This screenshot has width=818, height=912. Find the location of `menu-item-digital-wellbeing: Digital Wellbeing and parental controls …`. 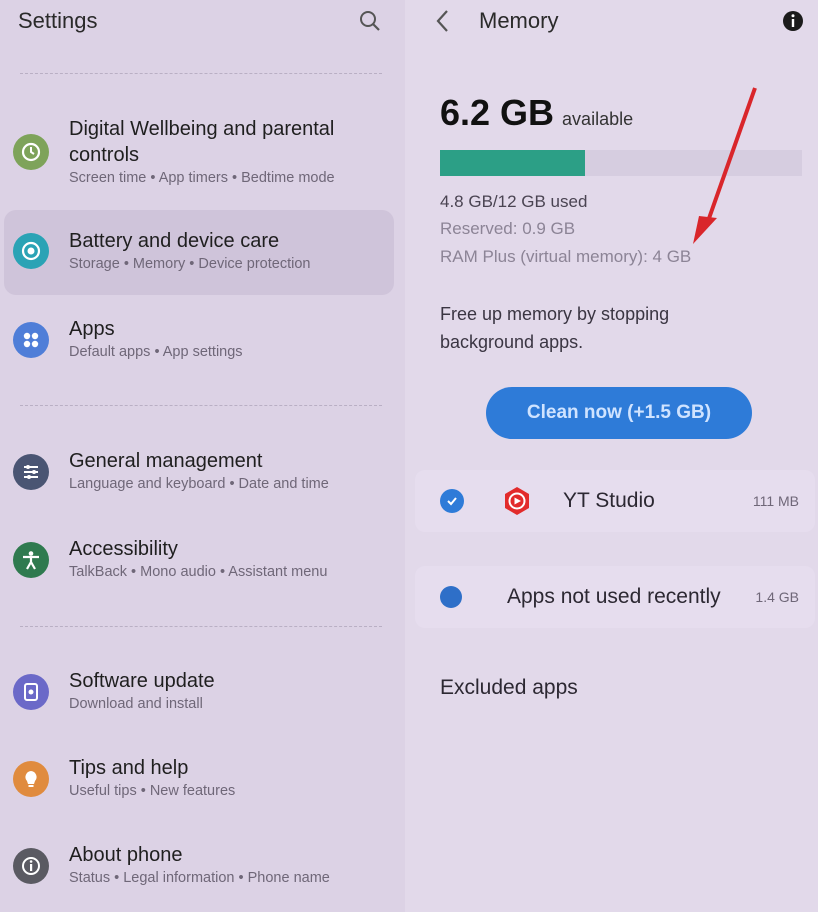

menu-item-digital-wellbeing: Digital Wellbeing and parental controls … is located at coordinates (199, 156).